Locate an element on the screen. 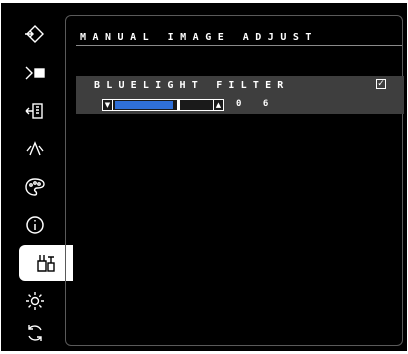  audio-icon is located at coordinates (35, 73).